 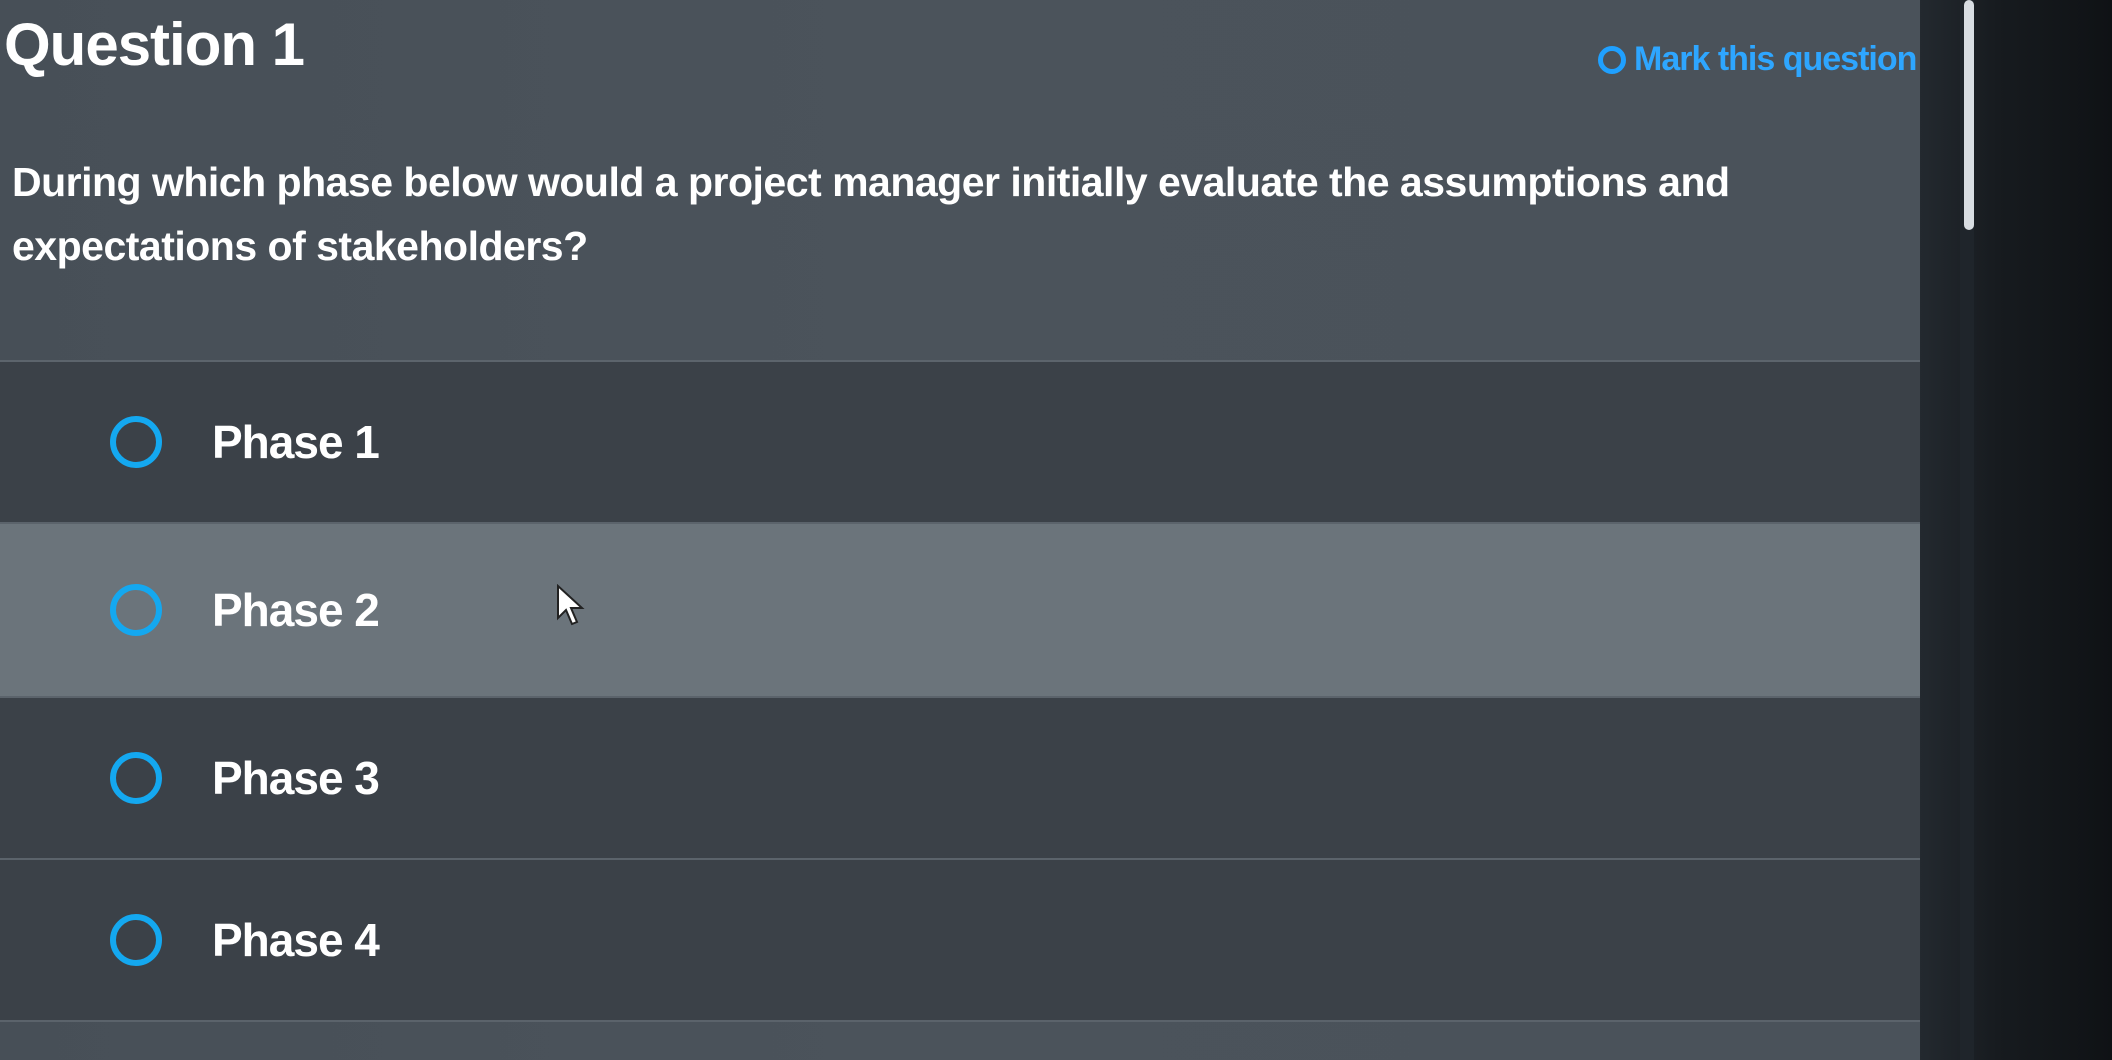 I want to click on screen-edge, so click(x=2016, y=530).